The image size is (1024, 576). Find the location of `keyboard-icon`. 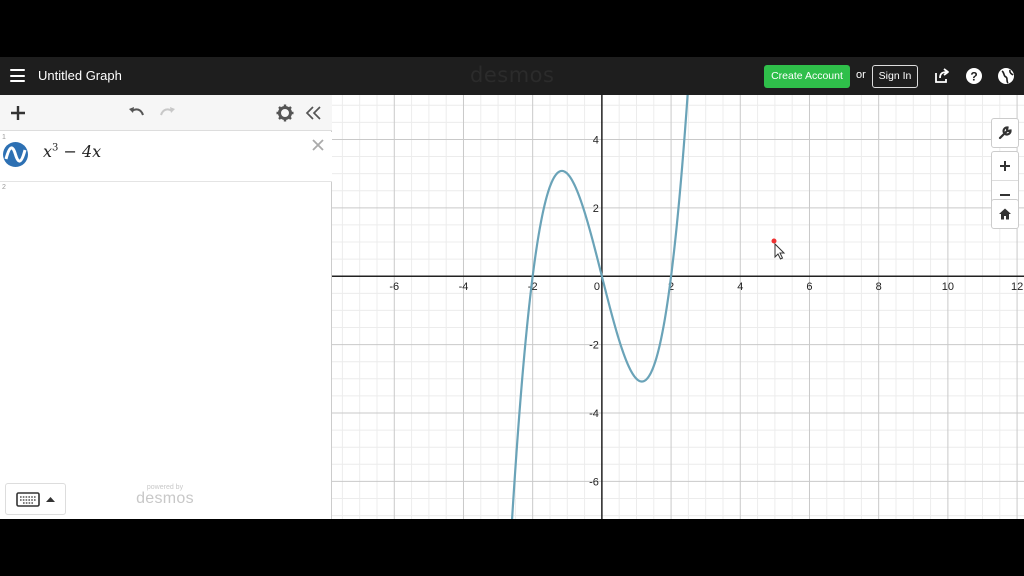

keyboard-icon is located at coordinates (28, 499).